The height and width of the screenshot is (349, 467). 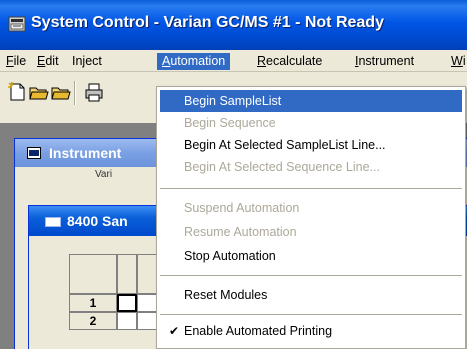 What do you see at coordinates (311, 256) in the screenshot?
I see `menu-item-stop-automation: Stop Automation` at bounding box center [311, 256].